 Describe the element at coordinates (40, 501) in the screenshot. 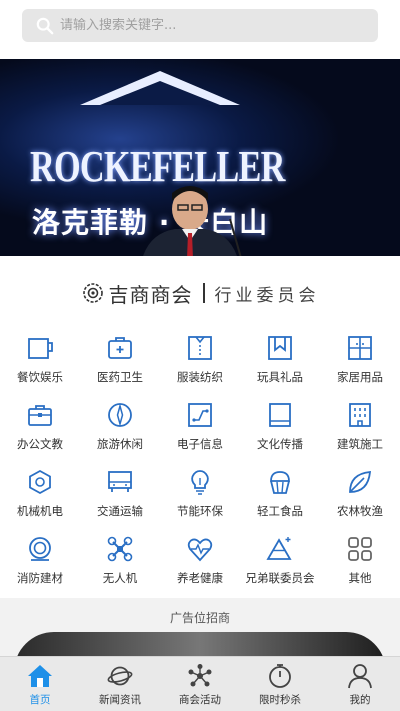

I see `category-machinery: 机械机电` at that location.